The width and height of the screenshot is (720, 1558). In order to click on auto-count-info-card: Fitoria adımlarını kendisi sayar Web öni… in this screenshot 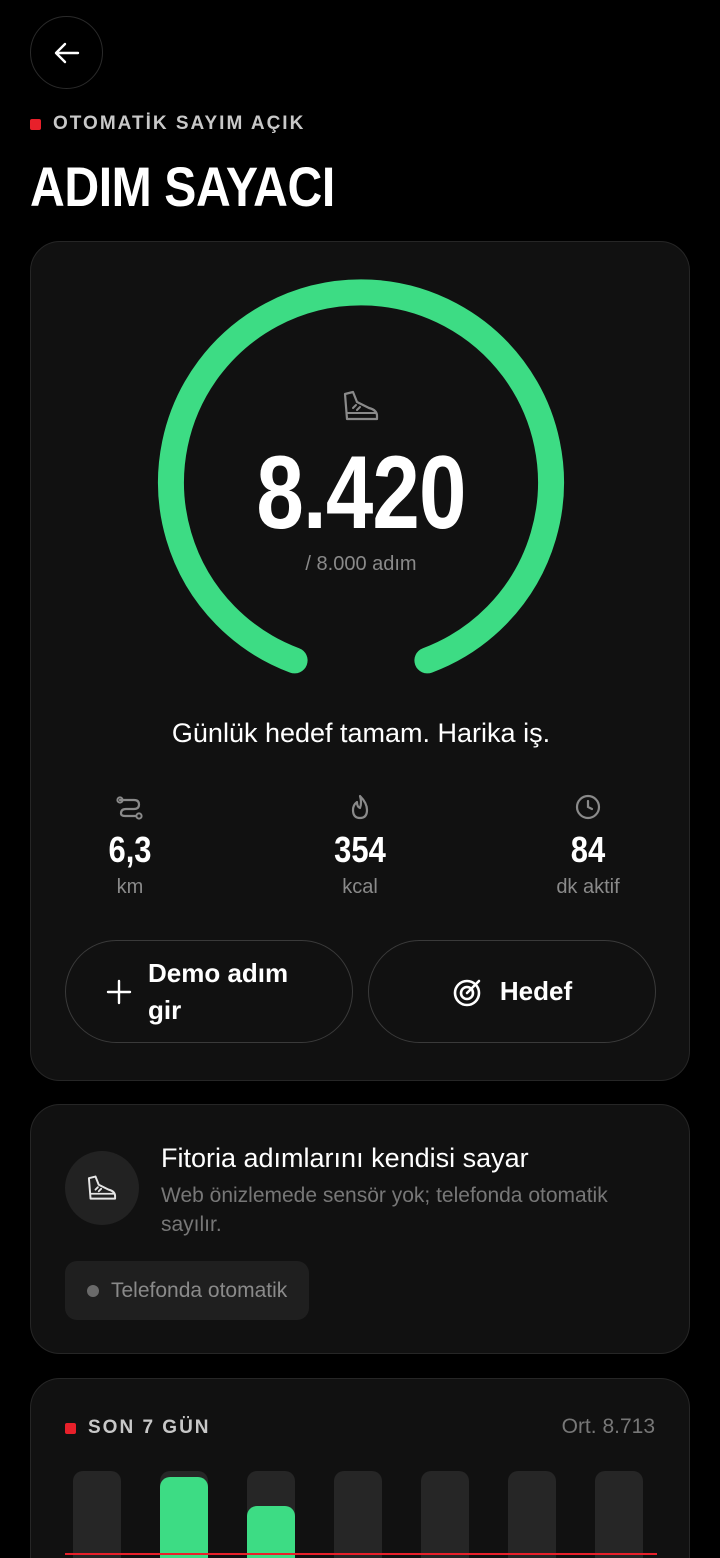, I will do `click(360, 1229)`.